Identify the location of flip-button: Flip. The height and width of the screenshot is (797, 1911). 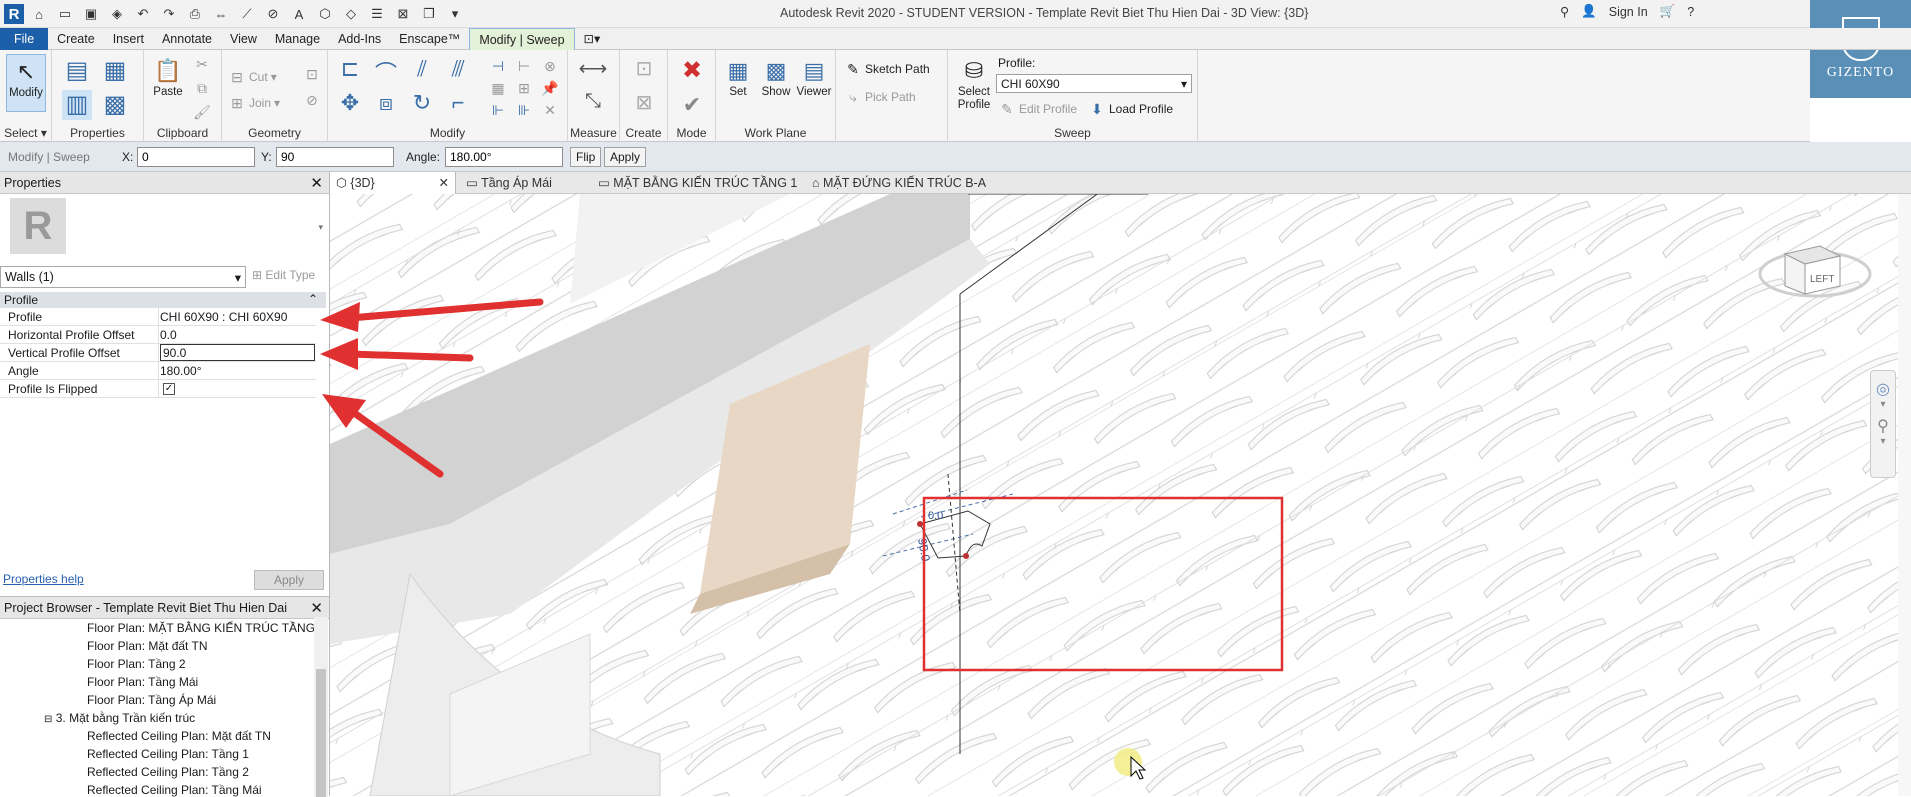
(586, 157).